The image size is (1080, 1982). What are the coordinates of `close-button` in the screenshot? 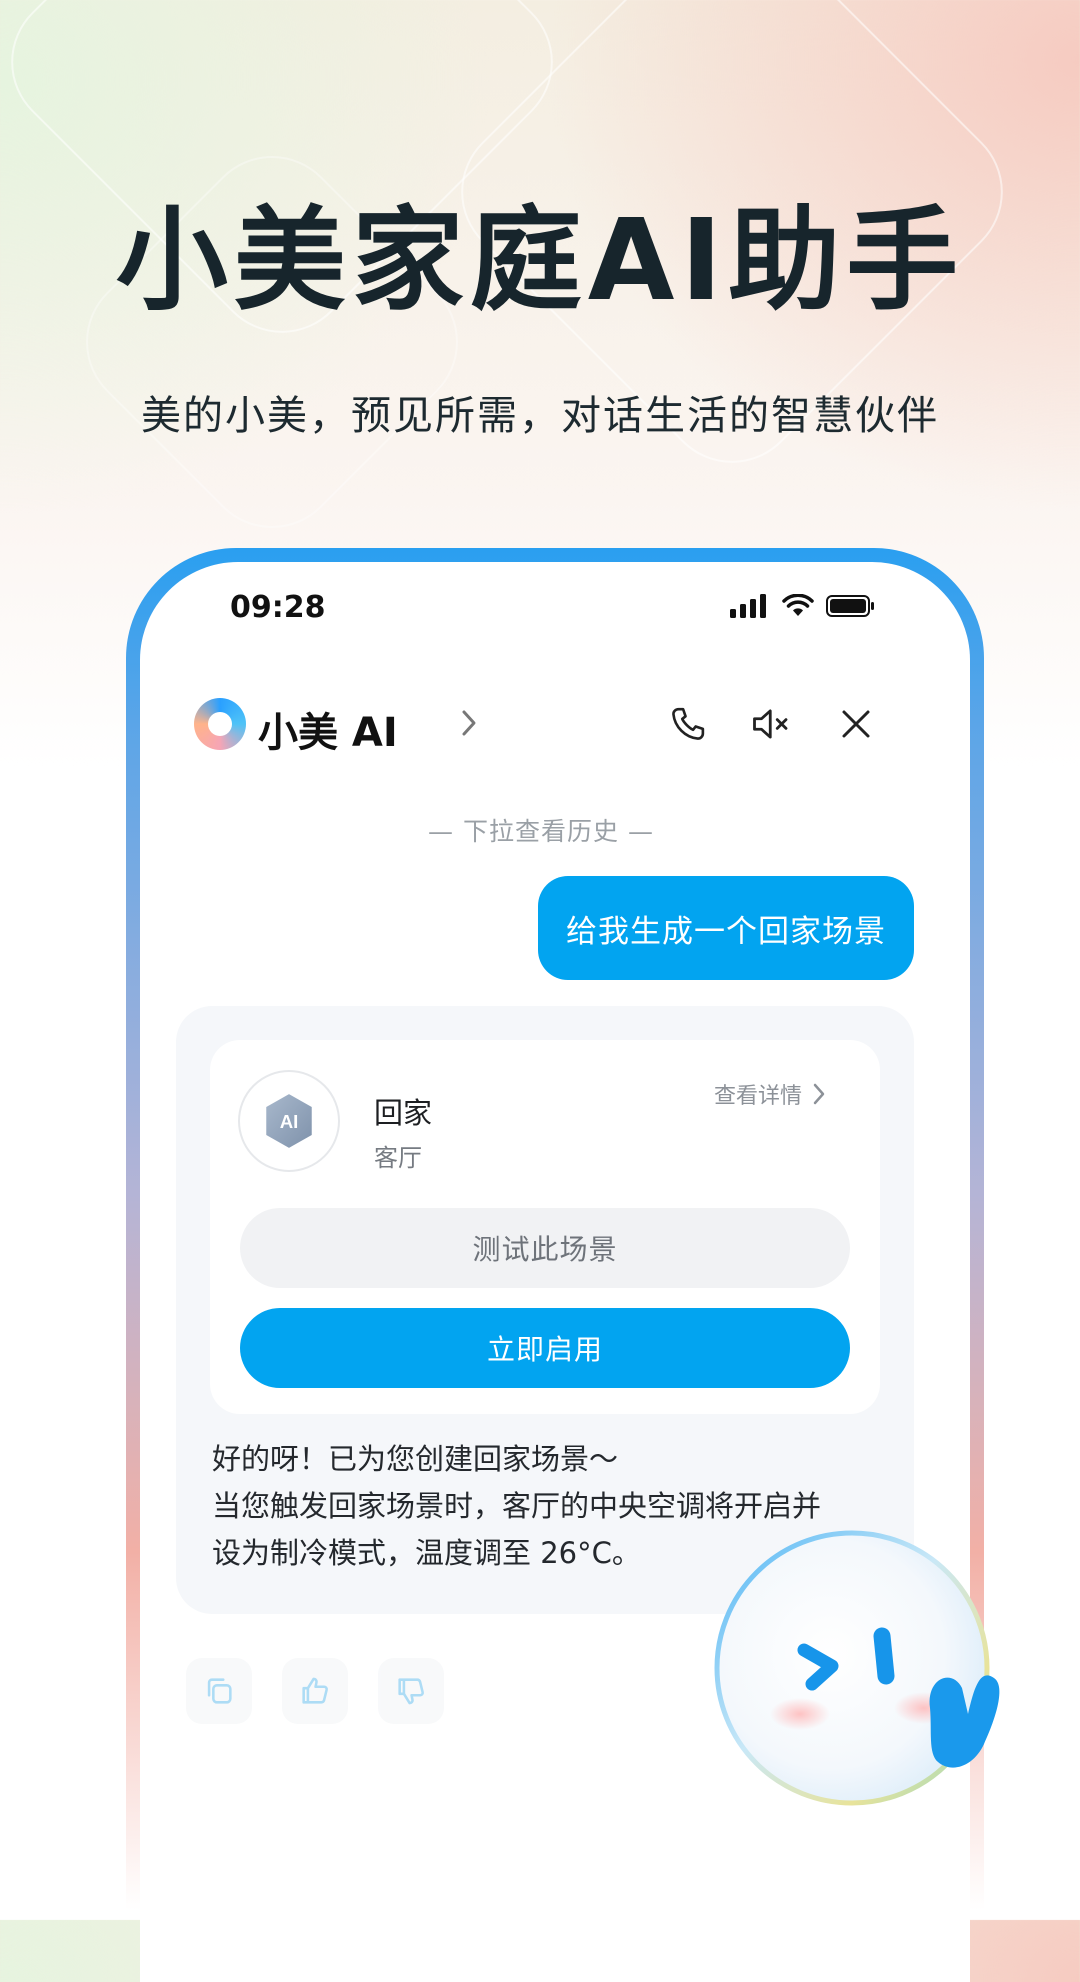 It's located at (856, 724).